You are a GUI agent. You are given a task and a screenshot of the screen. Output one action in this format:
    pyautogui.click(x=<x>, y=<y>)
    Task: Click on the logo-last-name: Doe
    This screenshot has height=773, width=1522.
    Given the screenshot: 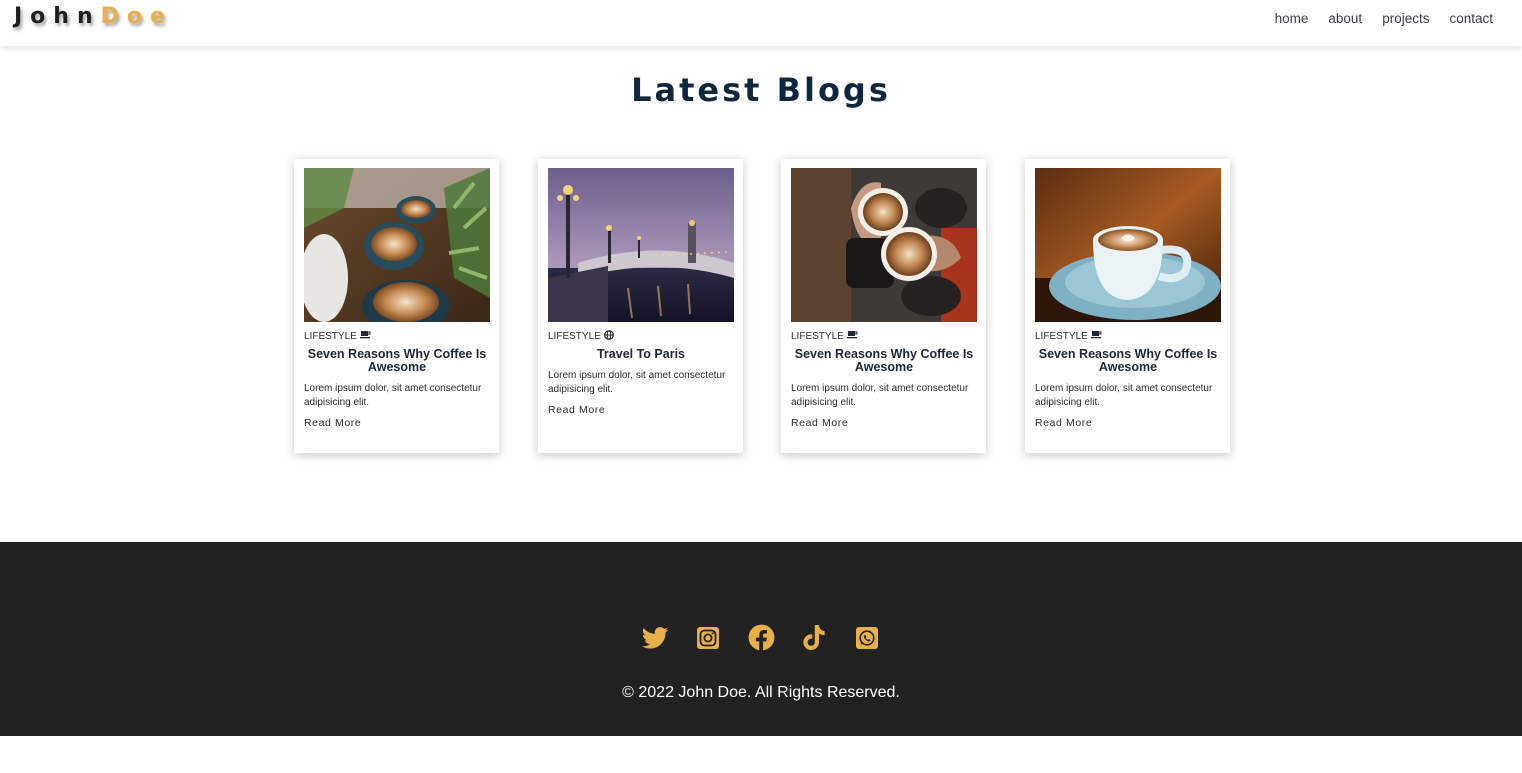 What is the action you would take?
    pyautogui.click(x=136, y=16)
    